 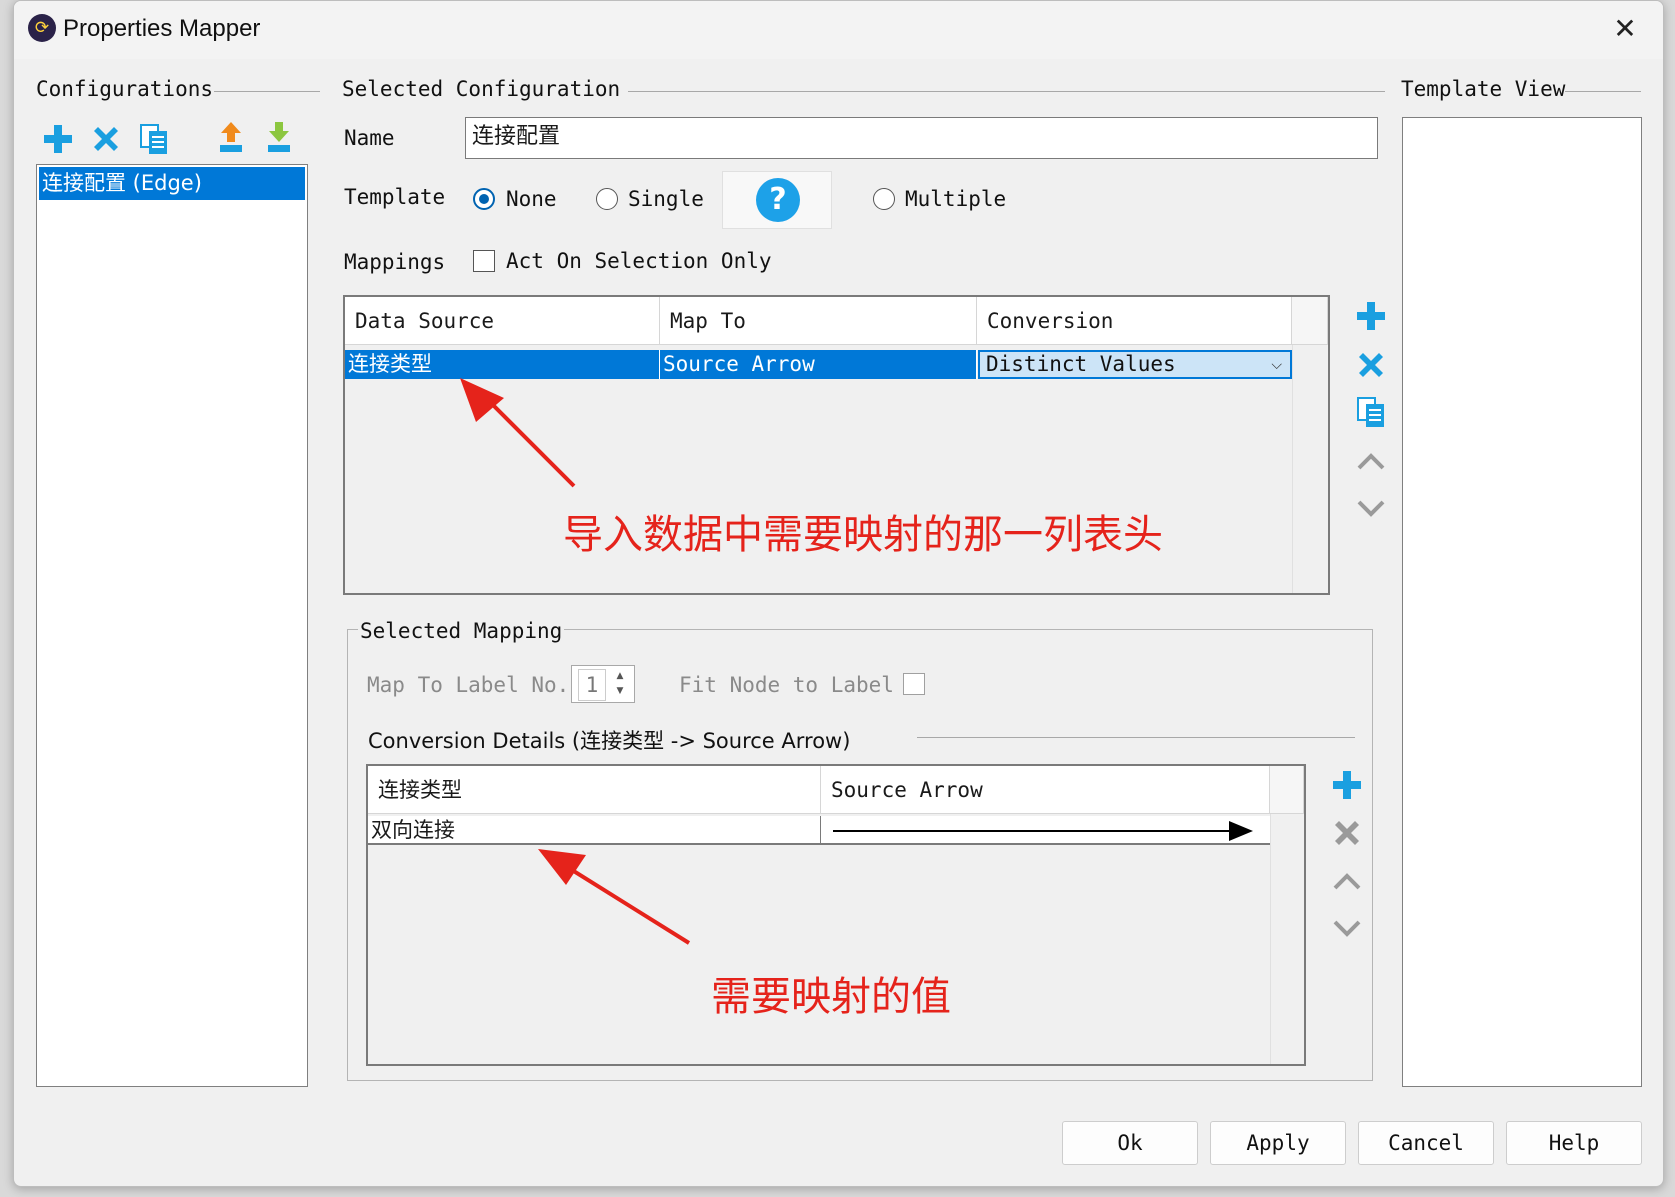 I want to click on delete-conversion-icon, so click(x=1347, y=833).